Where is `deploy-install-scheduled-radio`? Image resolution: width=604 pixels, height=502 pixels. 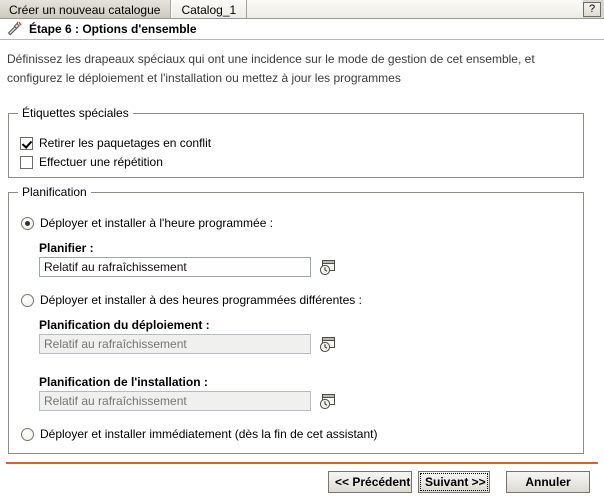 deploy-install-scheduled-radio is located at coordinates (27, 223).